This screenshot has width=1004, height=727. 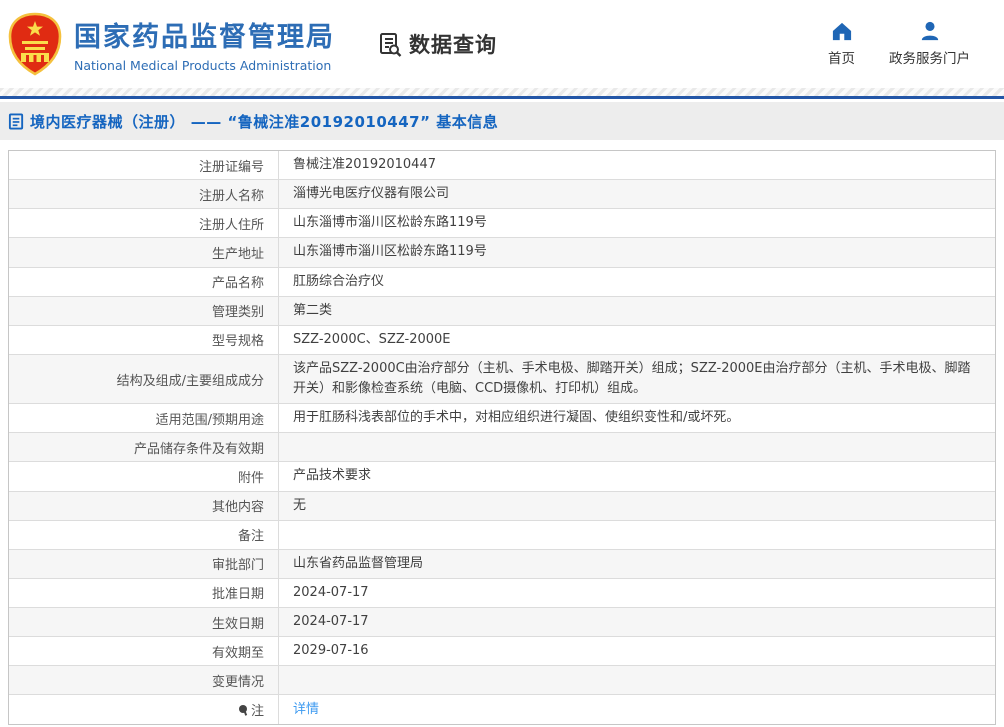 I want to click on row-label: 生效日期, so click(x=144, y=622).